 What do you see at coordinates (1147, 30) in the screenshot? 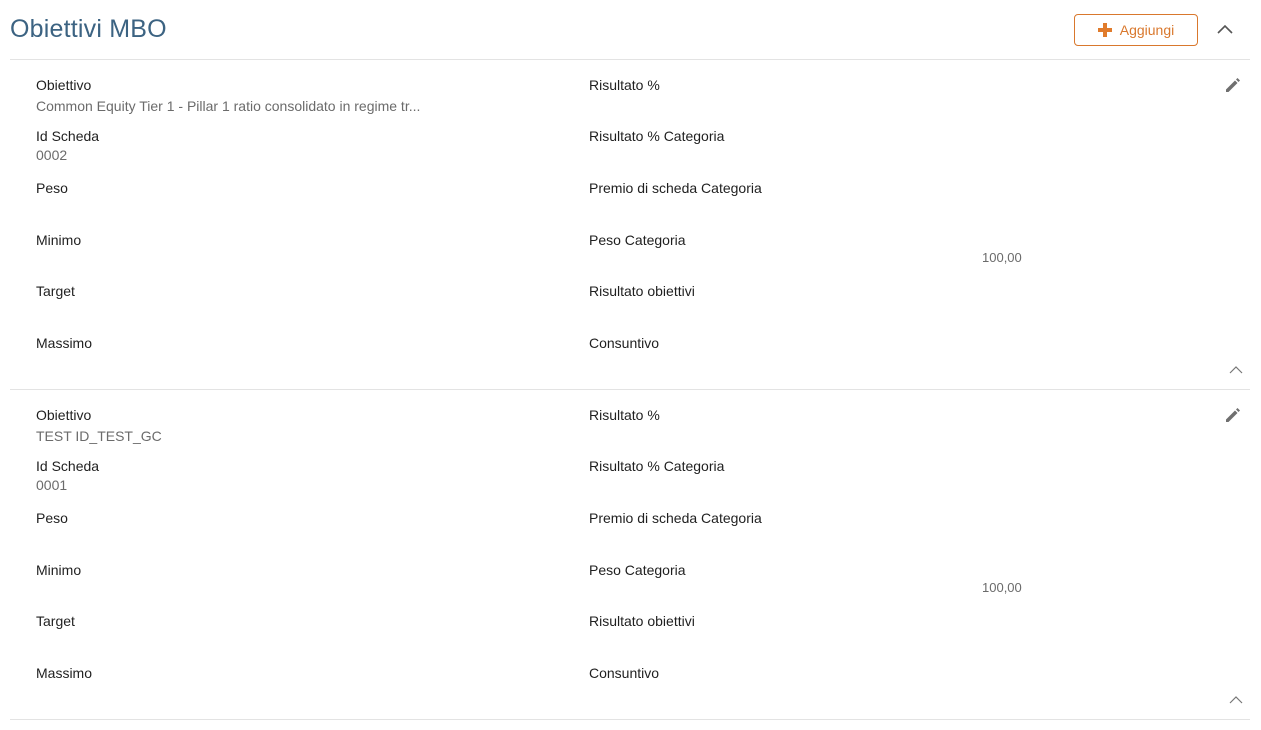
I see `add-button-label: Aggiungi` at bounding box center [1147, 30].